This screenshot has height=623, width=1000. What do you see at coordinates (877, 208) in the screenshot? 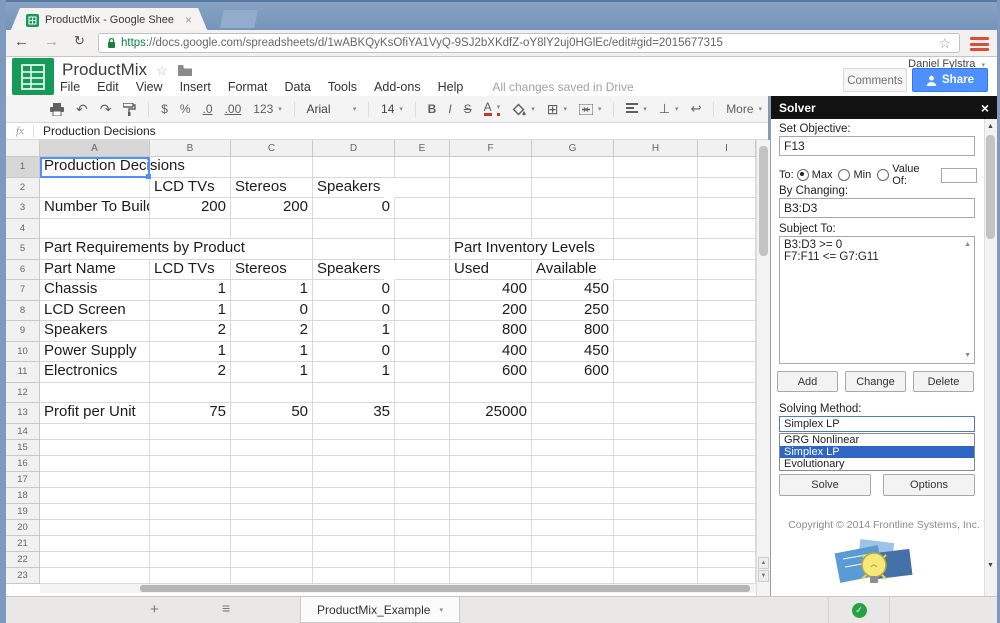
I see `by-changing-input` at bounding box center [877, 208].